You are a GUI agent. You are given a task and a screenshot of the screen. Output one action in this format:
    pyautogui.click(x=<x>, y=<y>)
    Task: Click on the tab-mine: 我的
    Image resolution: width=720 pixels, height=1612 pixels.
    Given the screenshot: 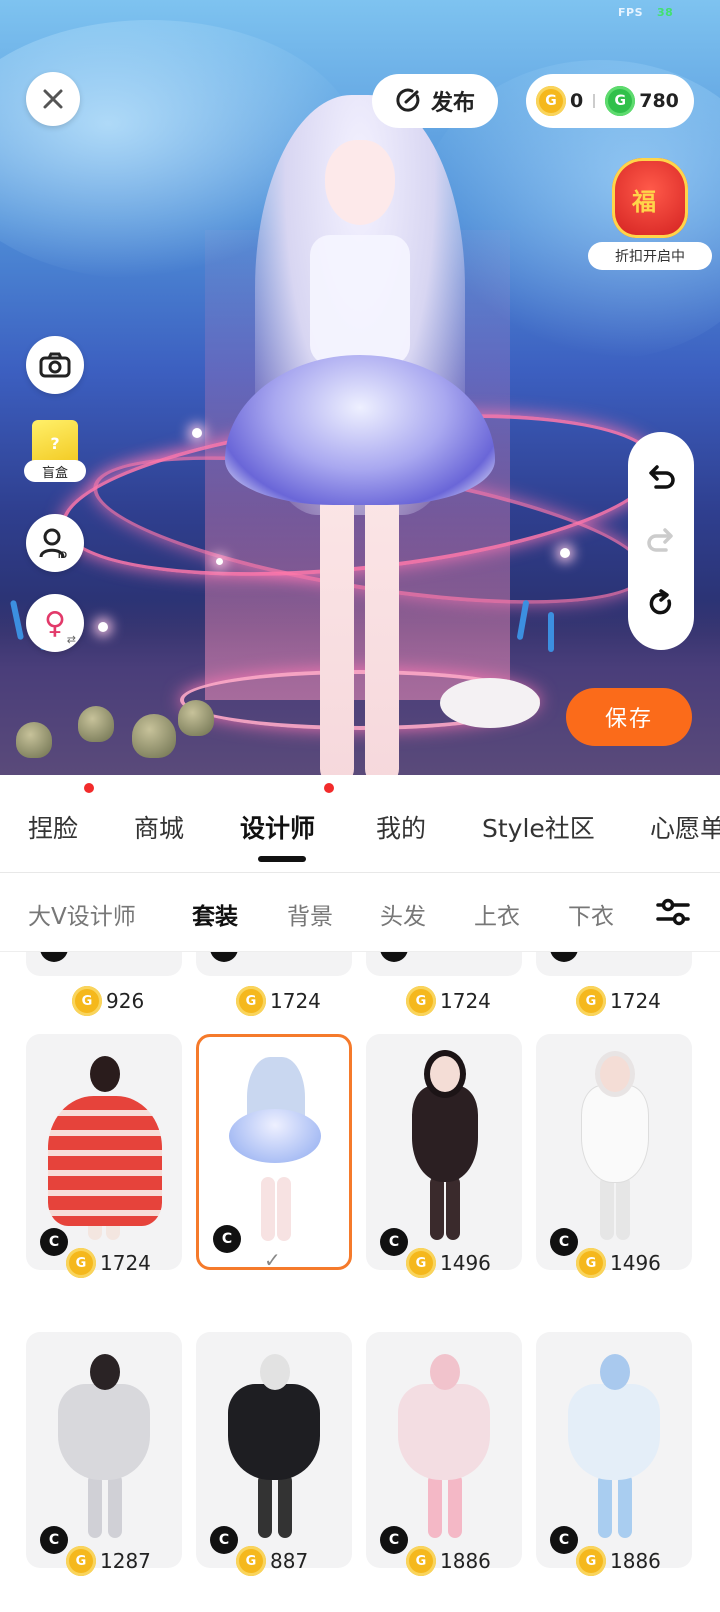 What is the action you would take?
    pyautogui.click(x=401, y=827)
    